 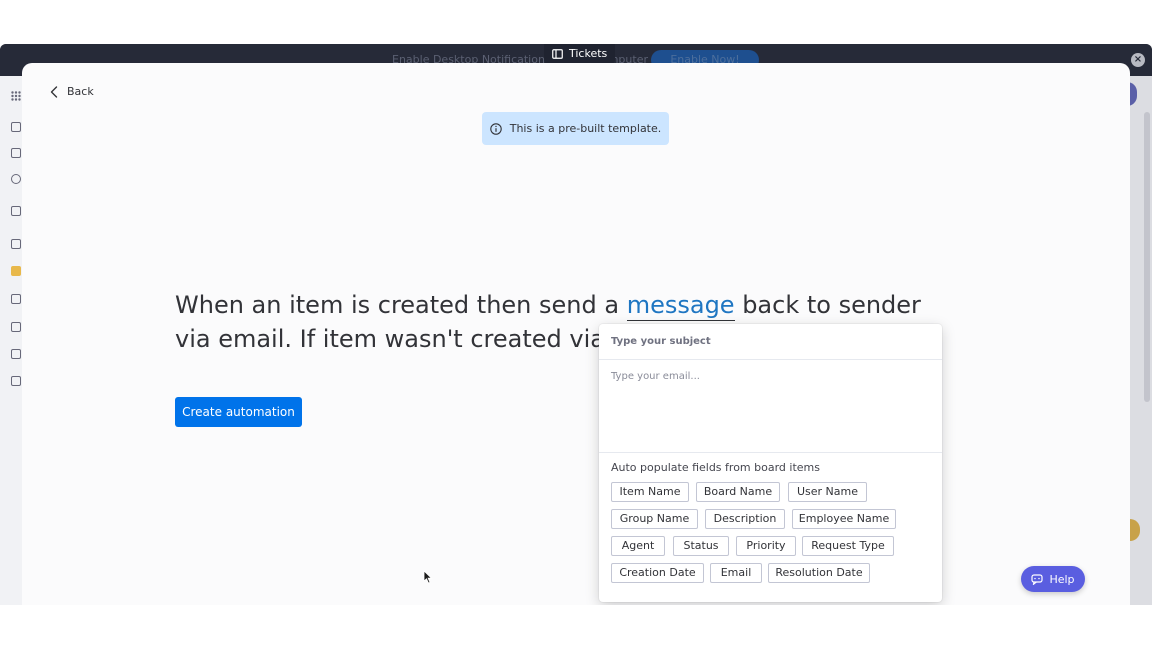 What do you see at coordinates (1037, 579) in the screenshot?
I see `chat-help-icon` at bounding box center [1037, 579].